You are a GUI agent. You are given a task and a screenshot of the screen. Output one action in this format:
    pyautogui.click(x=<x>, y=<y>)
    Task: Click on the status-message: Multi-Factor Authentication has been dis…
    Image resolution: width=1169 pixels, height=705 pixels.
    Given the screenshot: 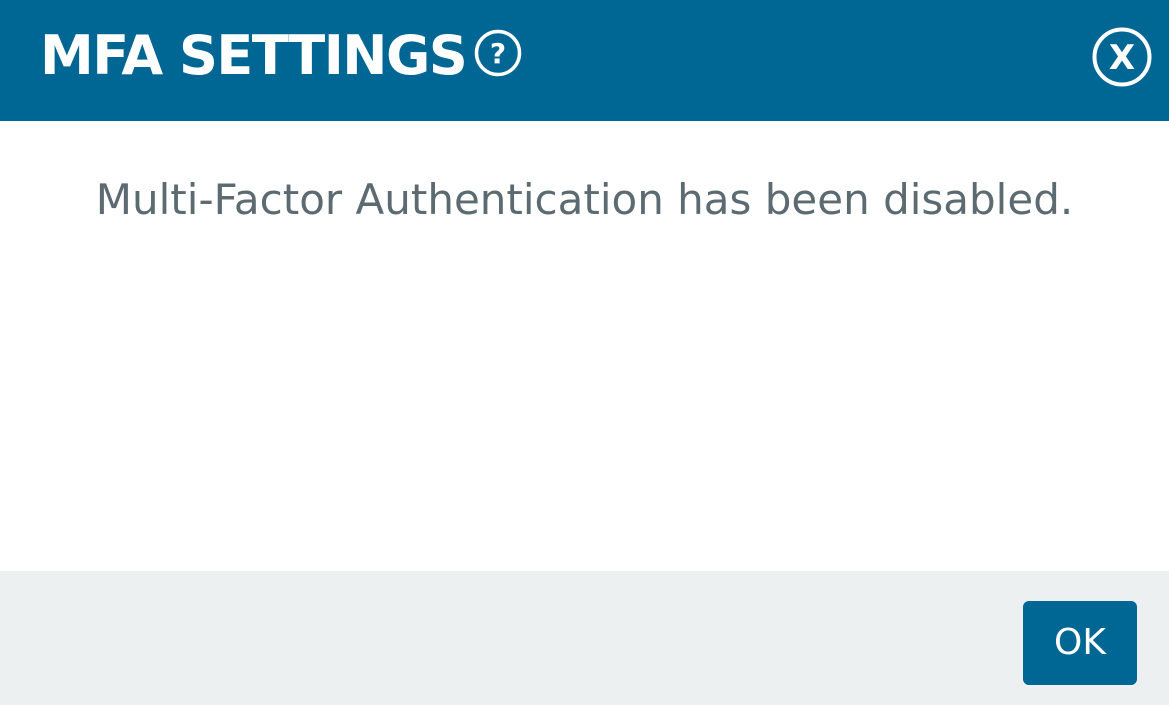 What is the action you would take?
    pyautogui.click(x=584, y=199)
    